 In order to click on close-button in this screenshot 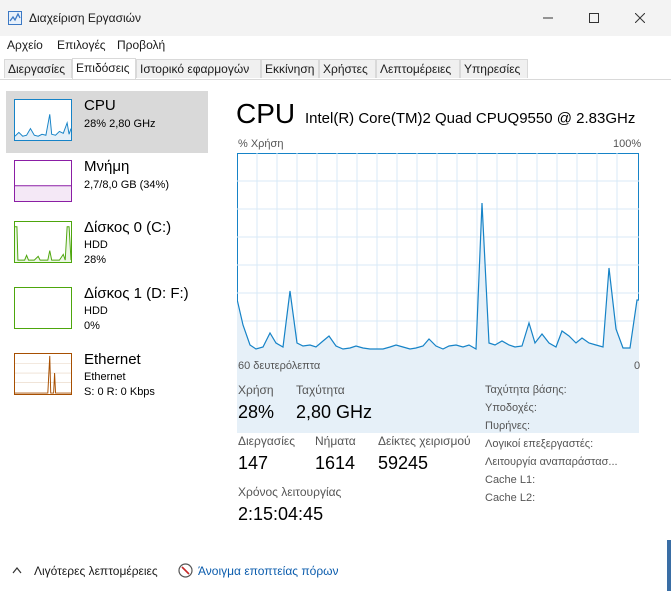, I will do `click(640, 18)`.